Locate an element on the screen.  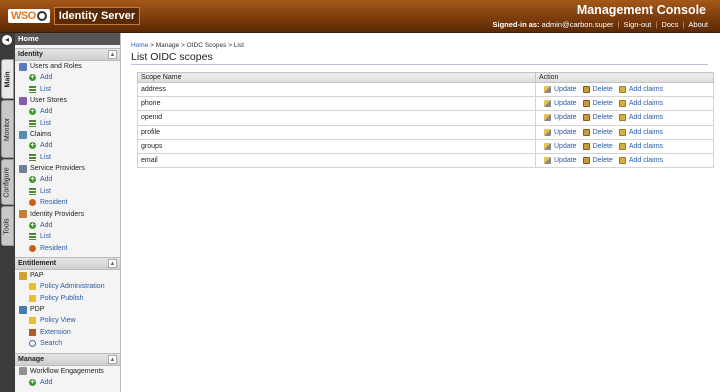
sidebar-item-claims-list: List is located at coordinates (67, 158).